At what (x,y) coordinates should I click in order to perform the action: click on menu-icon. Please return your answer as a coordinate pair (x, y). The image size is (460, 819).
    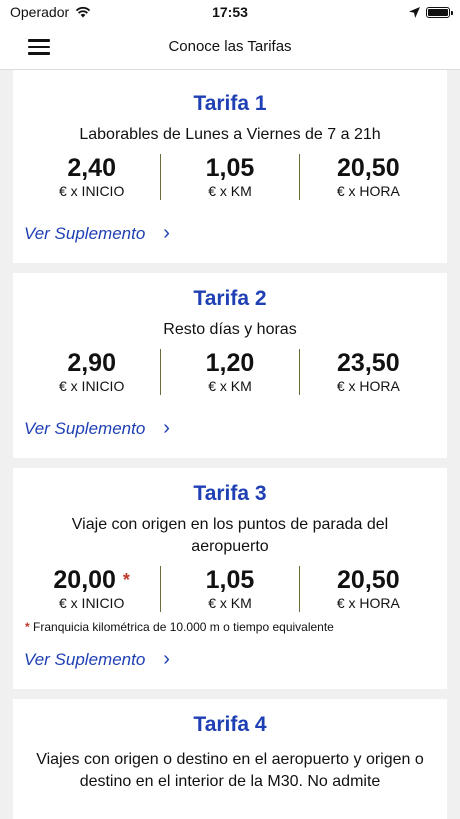
    Looking at the image, I should click on (39, 47).